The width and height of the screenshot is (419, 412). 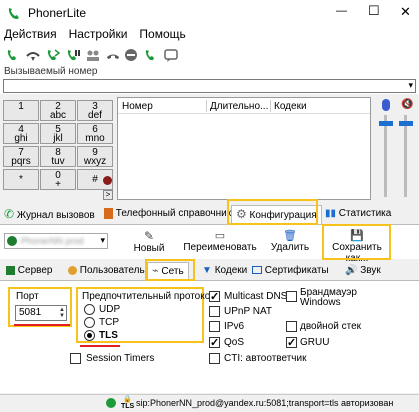 What do you see at coordinates (108, 195) in the screenshot?
I see `keypad-expand-button: >` at bounding box center [108, 195].